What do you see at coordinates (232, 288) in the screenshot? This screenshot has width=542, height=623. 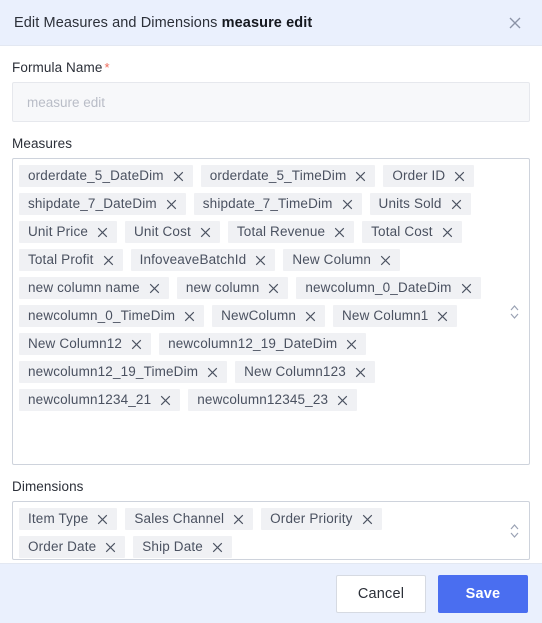 I see `chip: new column` at bounding box center [232, 288].